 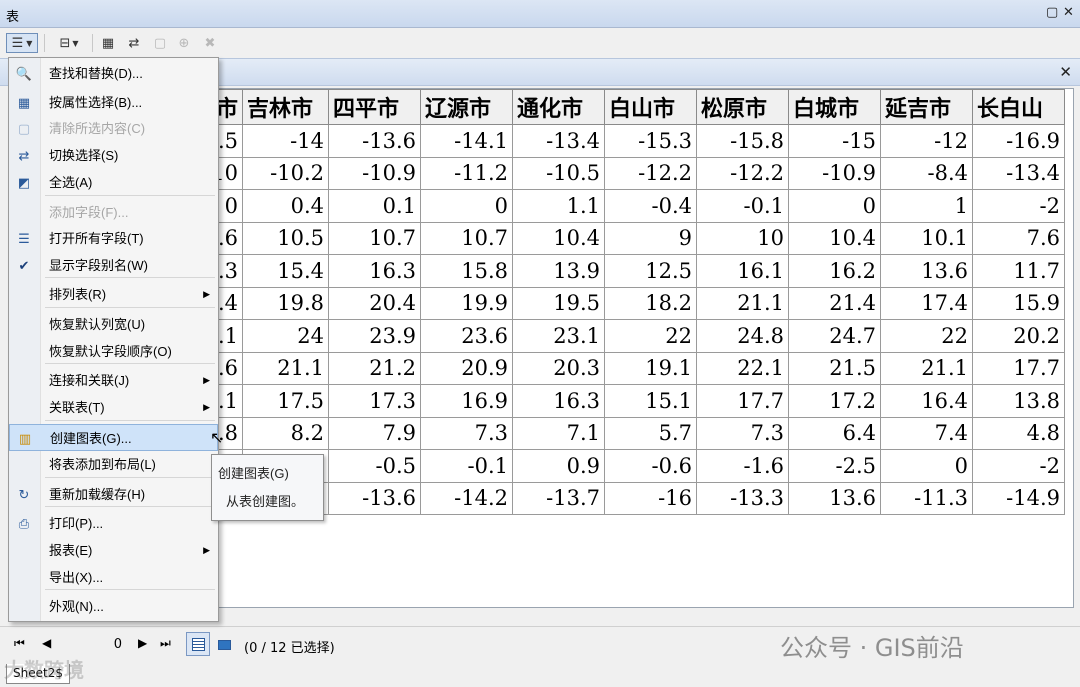 What do you see at coordinates (113, 351) in the screenshot?
I see `menu-item: 恢复默认字段顺序(O)` at bounding box center [113, 351].